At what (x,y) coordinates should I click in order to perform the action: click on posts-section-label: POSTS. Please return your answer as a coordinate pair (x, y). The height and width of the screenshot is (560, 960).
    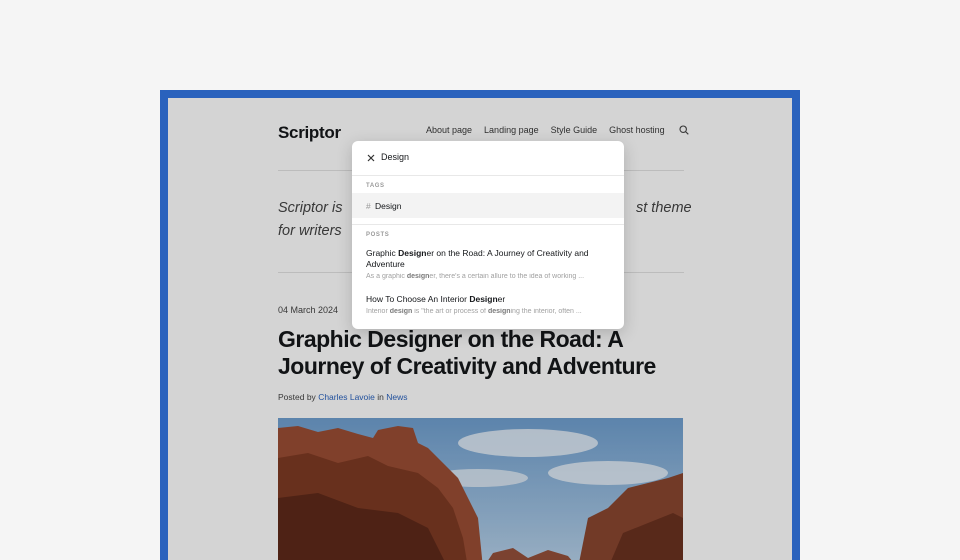
    Looking at the image, I should click on (378, 235).